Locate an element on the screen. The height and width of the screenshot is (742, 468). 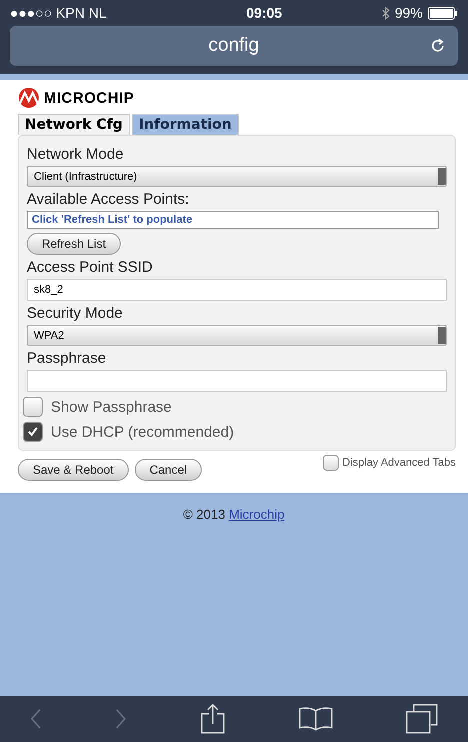
clock-time: 09:05 is located at coordinates (264, 13).